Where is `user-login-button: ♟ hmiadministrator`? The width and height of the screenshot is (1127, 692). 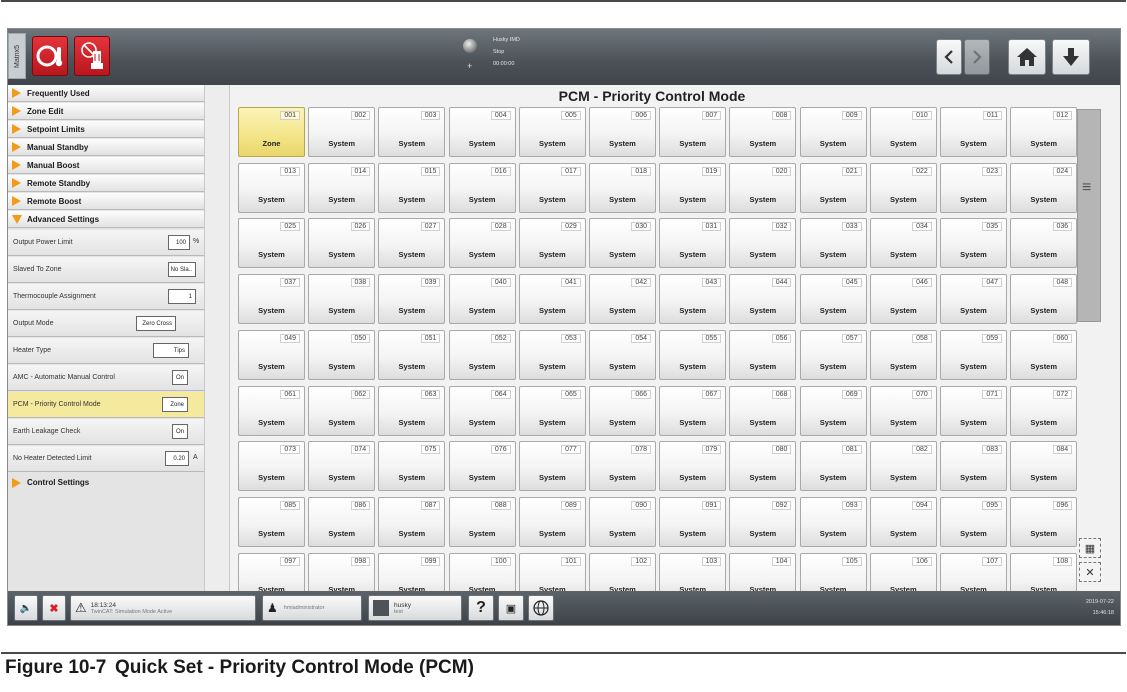 user-login-button: ♟ hmiadministrator is located at coordinates (312, 608).